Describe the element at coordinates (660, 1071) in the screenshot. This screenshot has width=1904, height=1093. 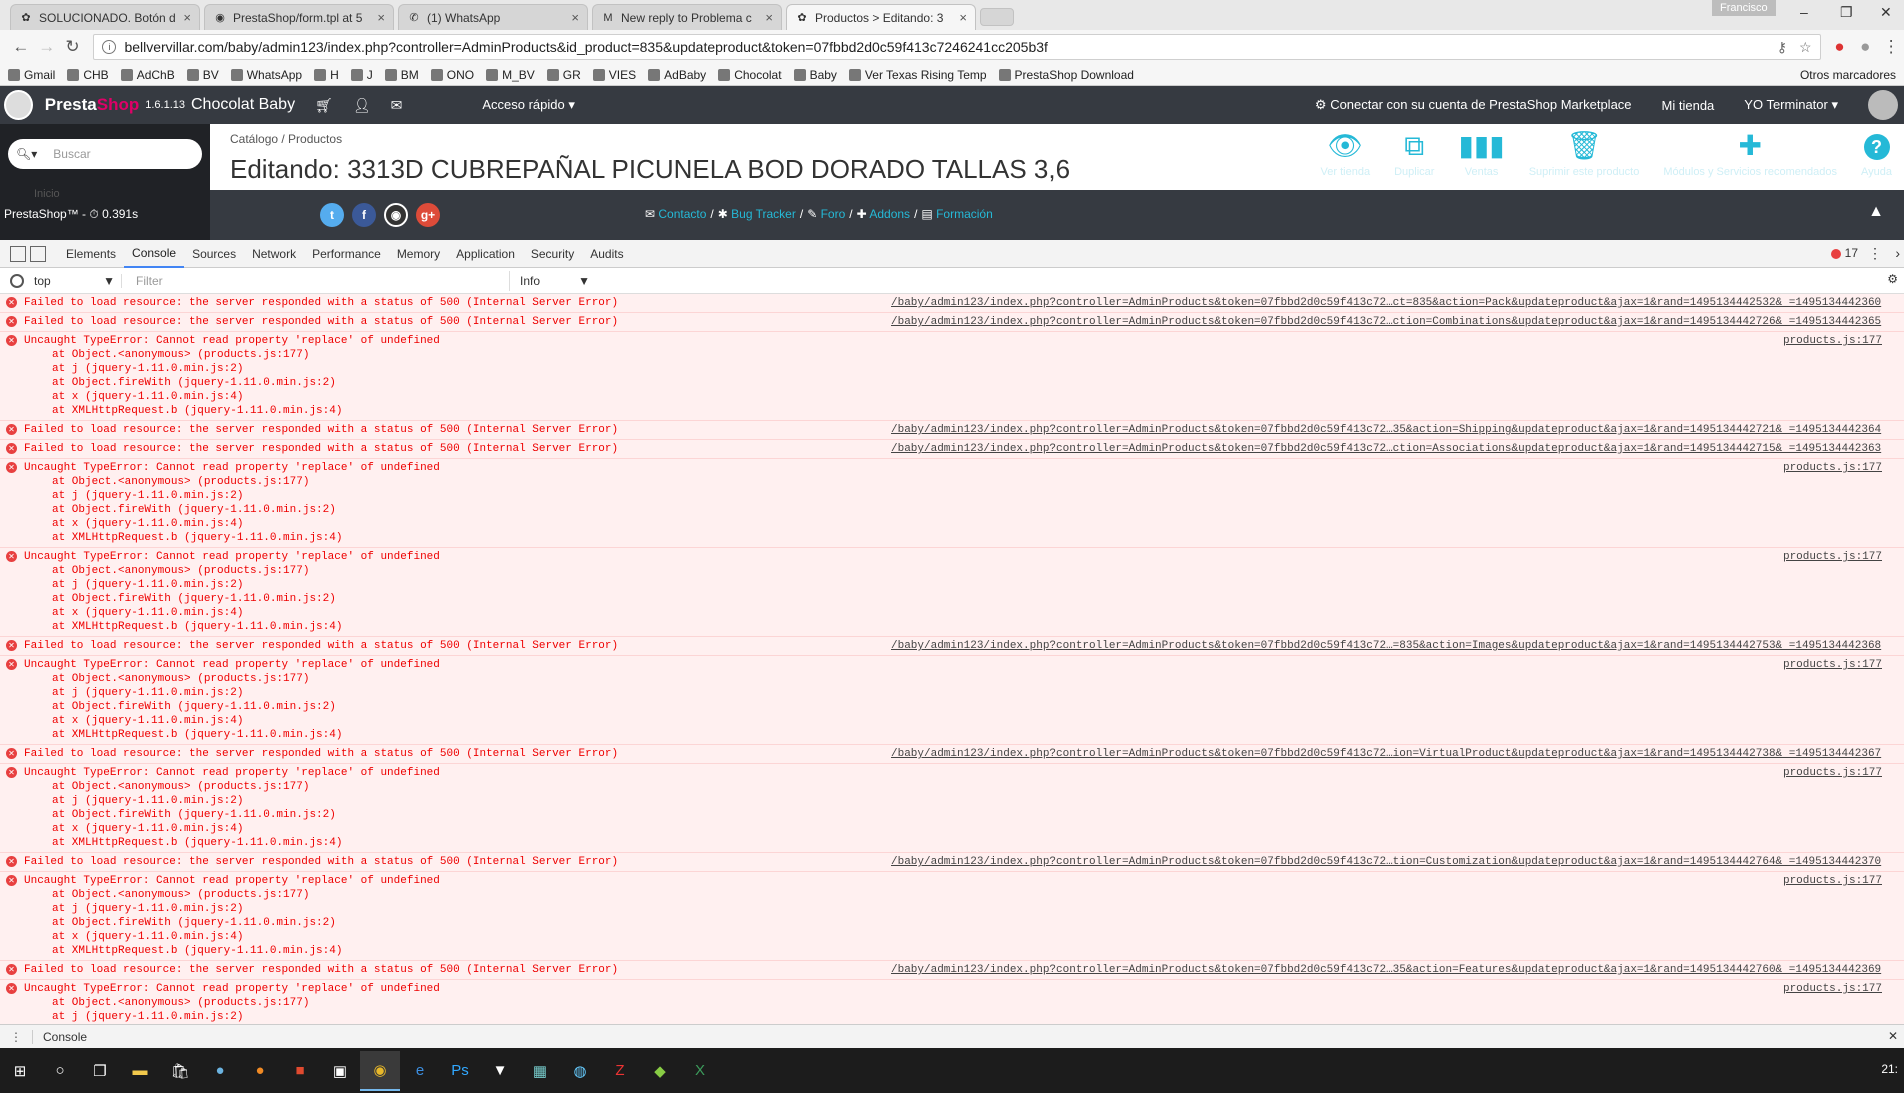
I see `app-icon: ◆` at that location.